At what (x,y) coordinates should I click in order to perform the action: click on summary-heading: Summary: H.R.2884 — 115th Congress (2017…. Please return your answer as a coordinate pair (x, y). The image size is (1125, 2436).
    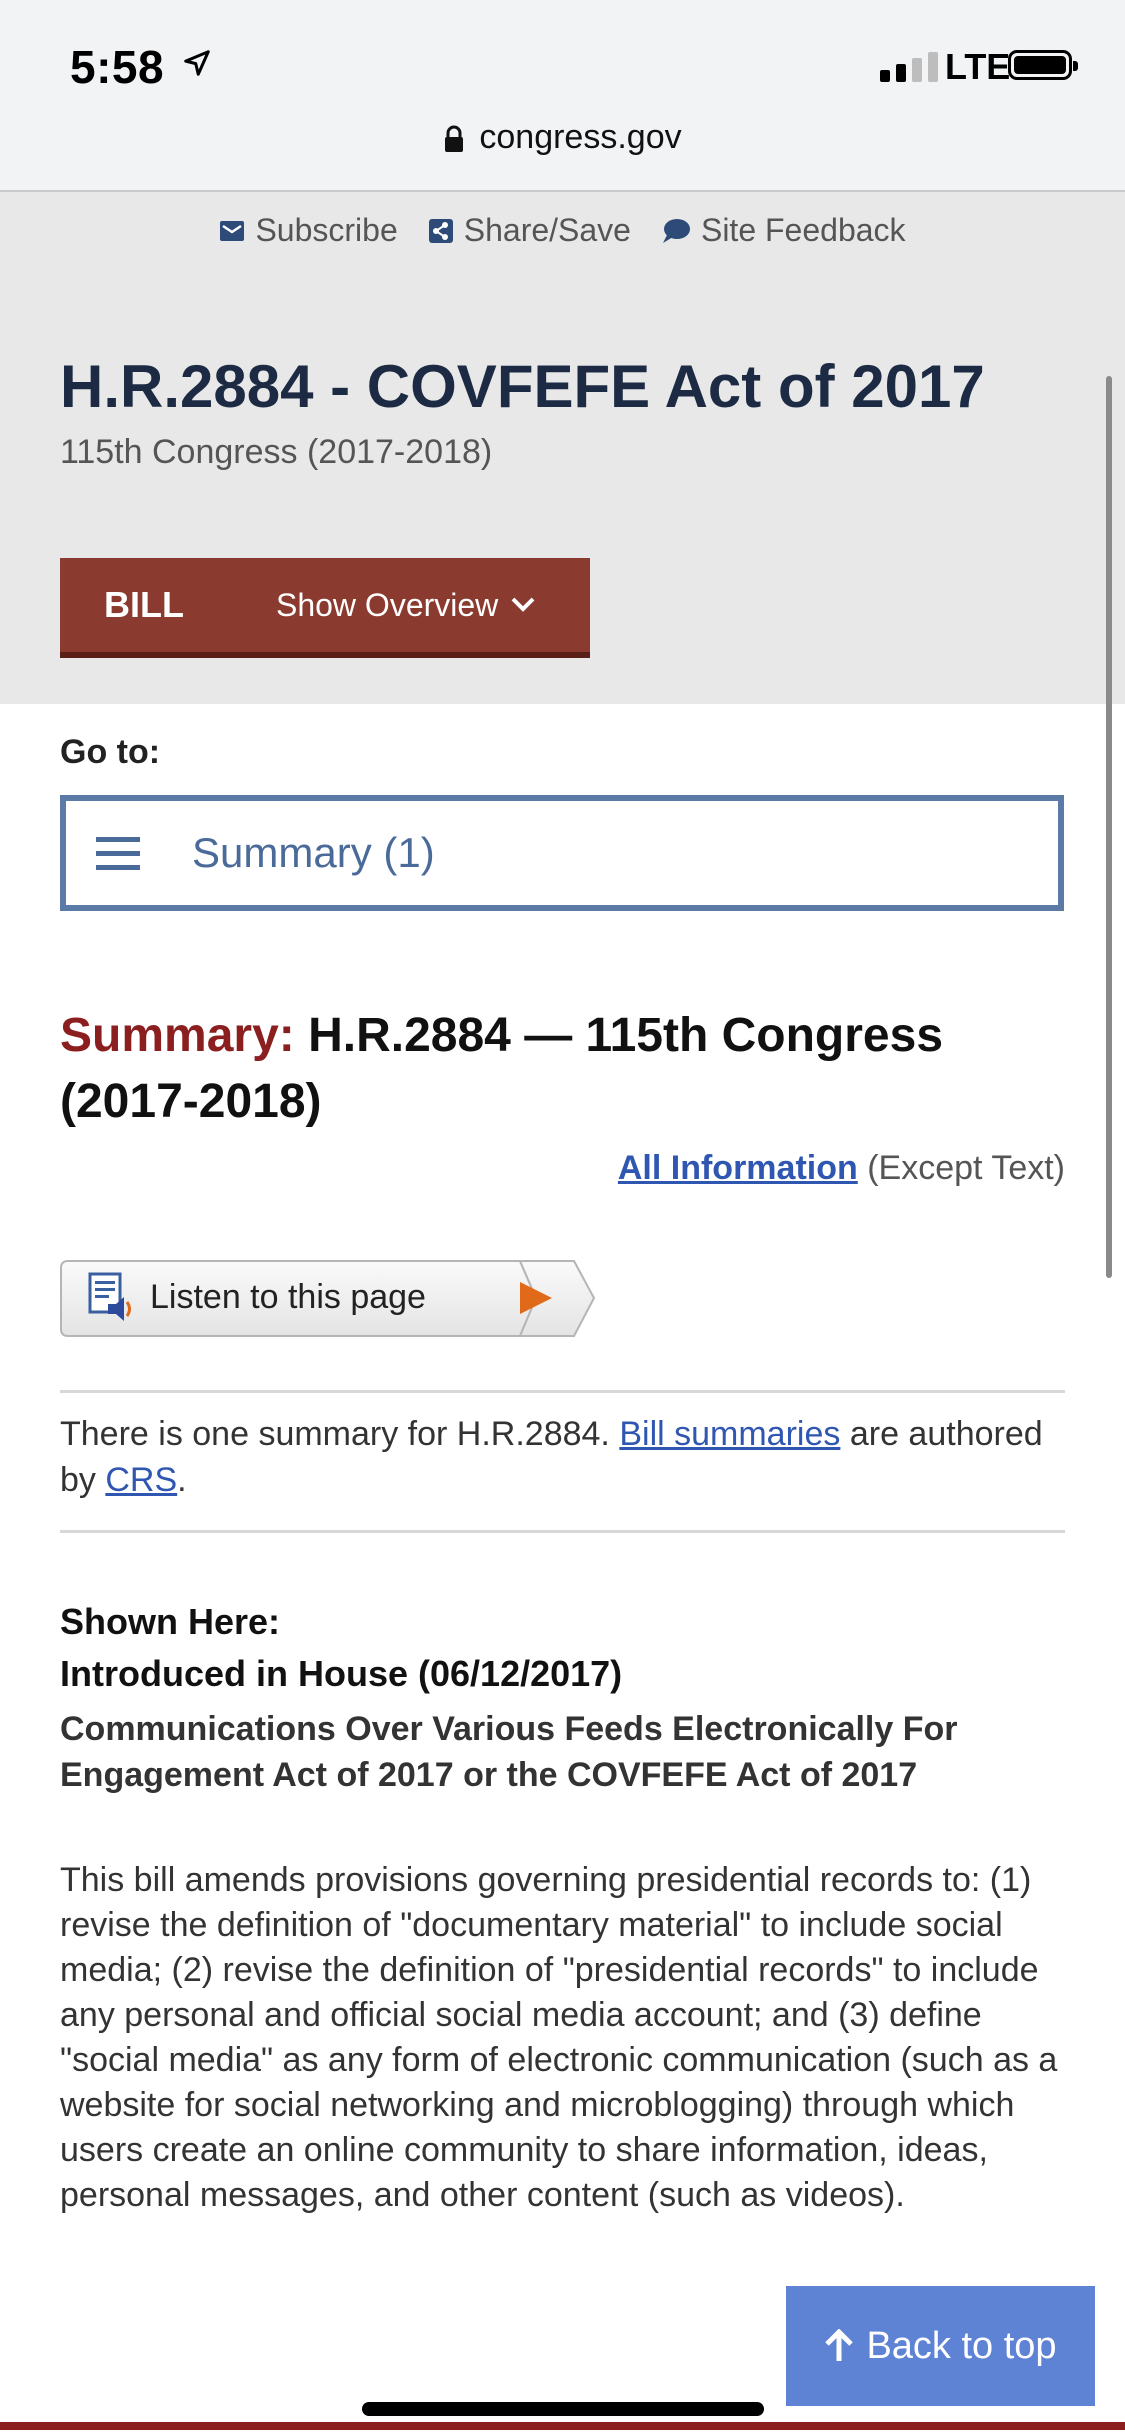
    Looking at the image, I should click on (560, 1069).